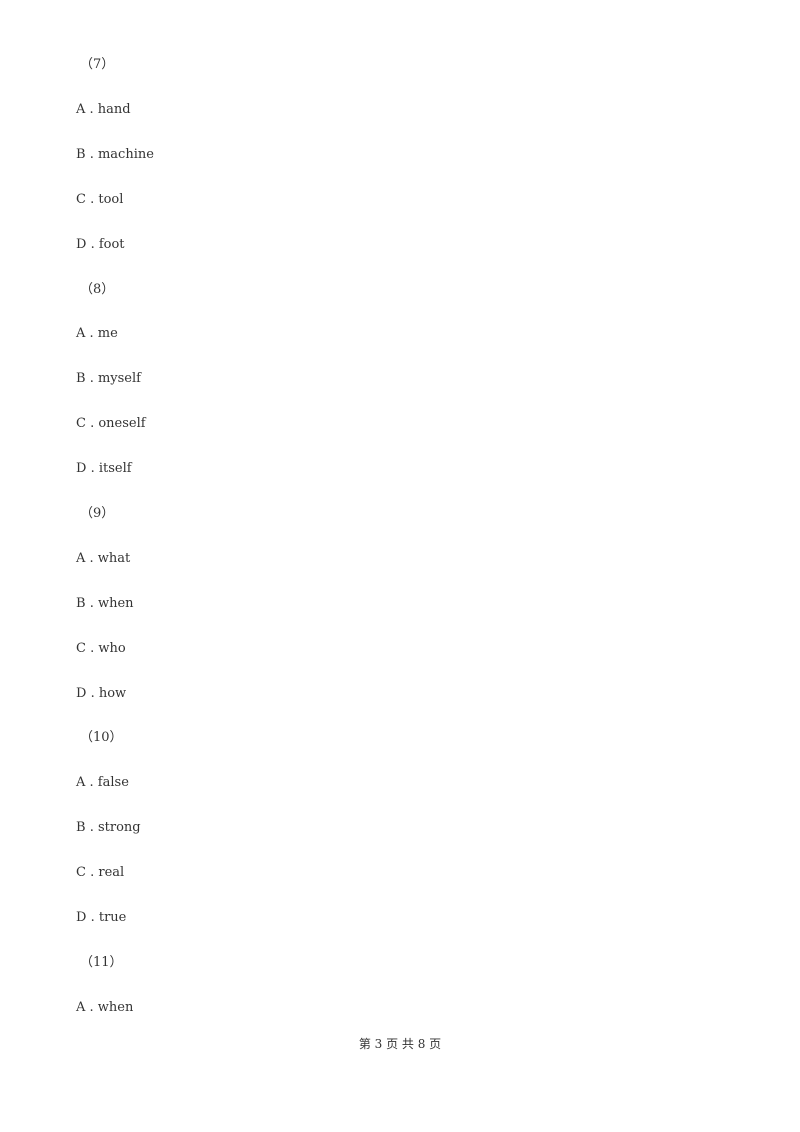 This screenshot has height=1132, width=800. Describe the element at coordinates (122, 423) in the screenshot. I see `option-text: oneself` at that location.